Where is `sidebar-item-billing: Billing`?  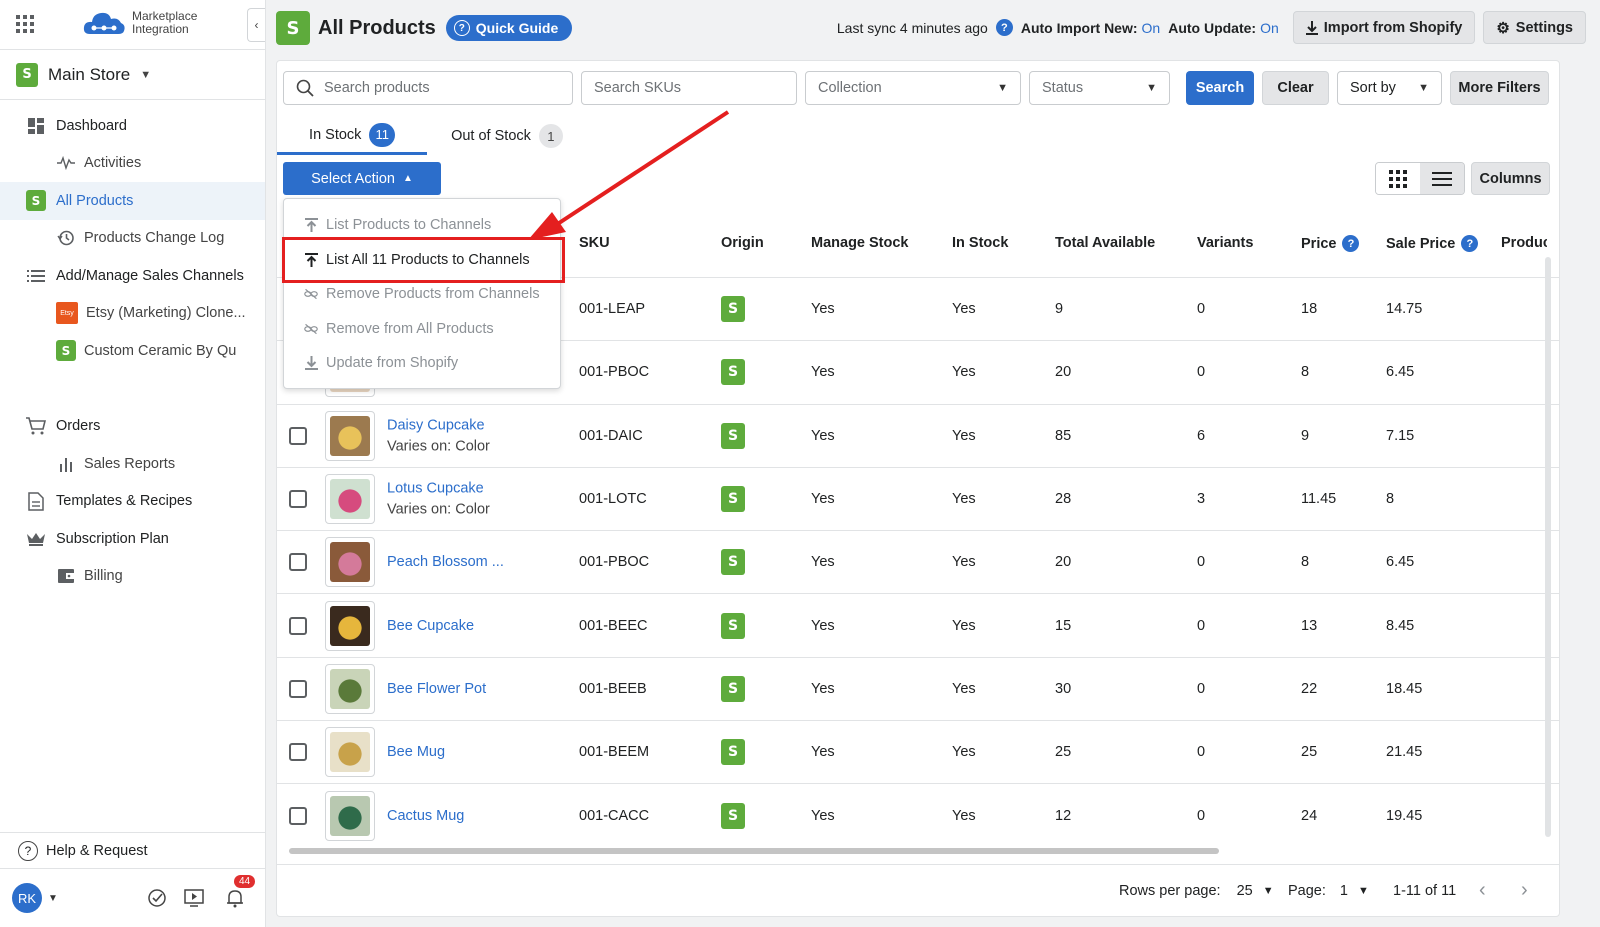
sidebar-item-billing: Billing is located at coordinates (132, 577).